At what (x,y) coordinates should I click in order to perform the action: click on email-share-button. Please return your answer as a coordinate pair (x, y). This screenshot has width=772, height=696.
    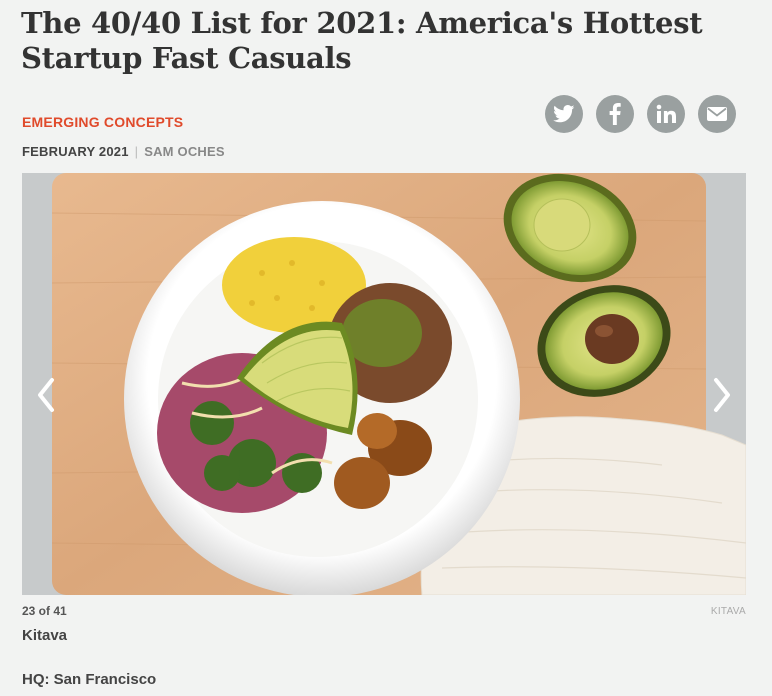
    Looking at the image, I should click on (717, 114).